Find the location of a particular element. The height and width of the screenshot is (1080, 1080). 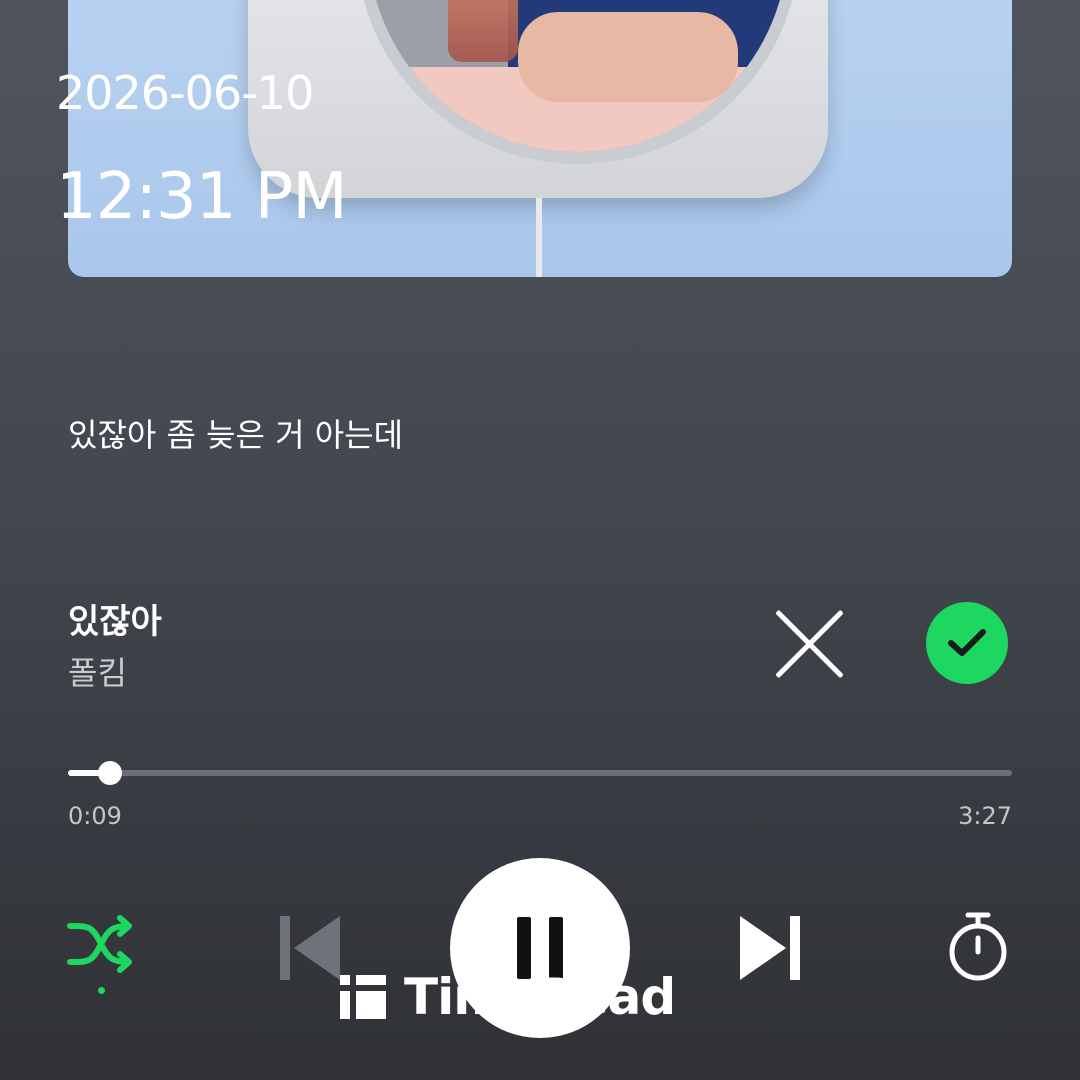

watermark: TimeRead is located at coordinates (508, 997).